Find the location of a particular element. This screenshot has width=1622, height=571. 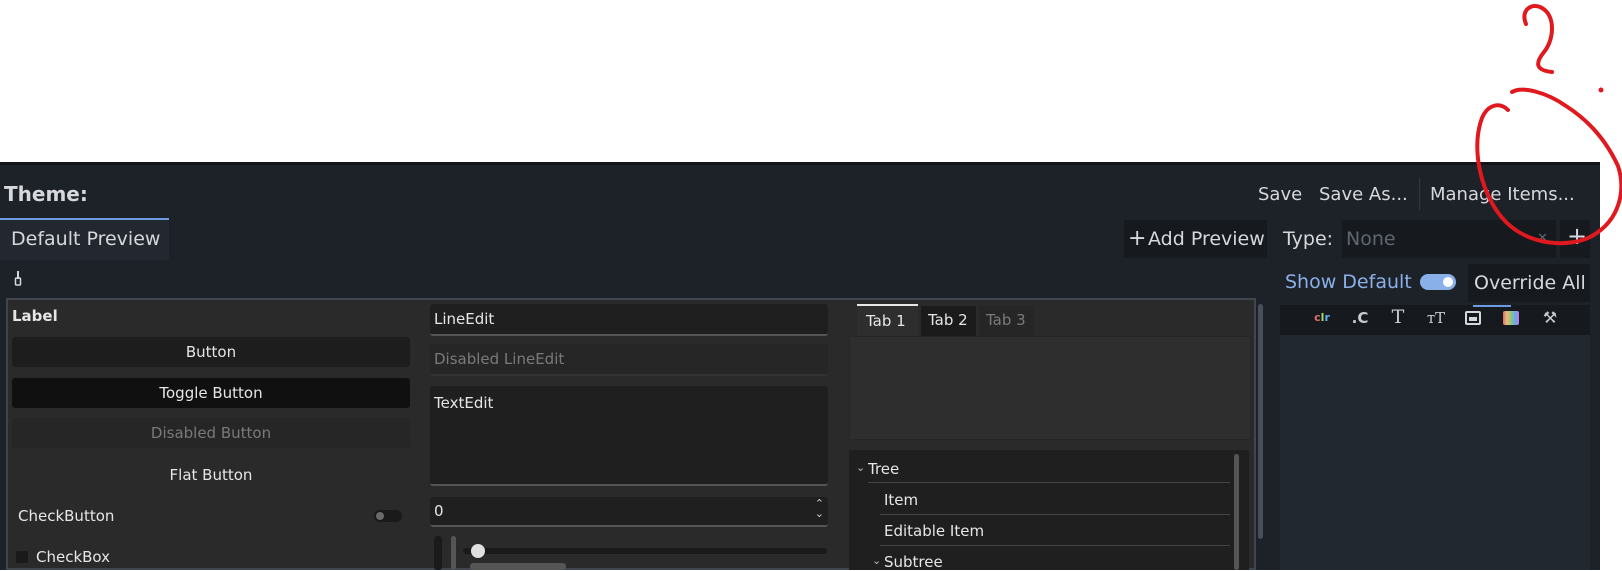

type-label: Type: is located at coordinates (1308, 239).